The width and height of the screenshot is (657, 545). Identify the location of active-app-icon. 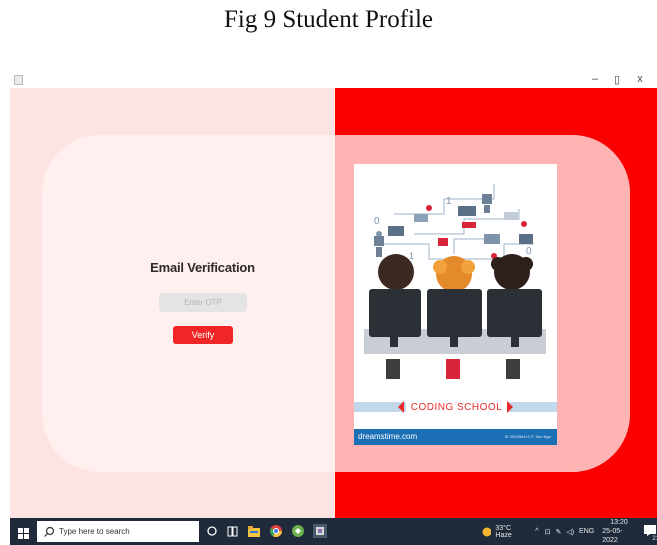
(320, 531).